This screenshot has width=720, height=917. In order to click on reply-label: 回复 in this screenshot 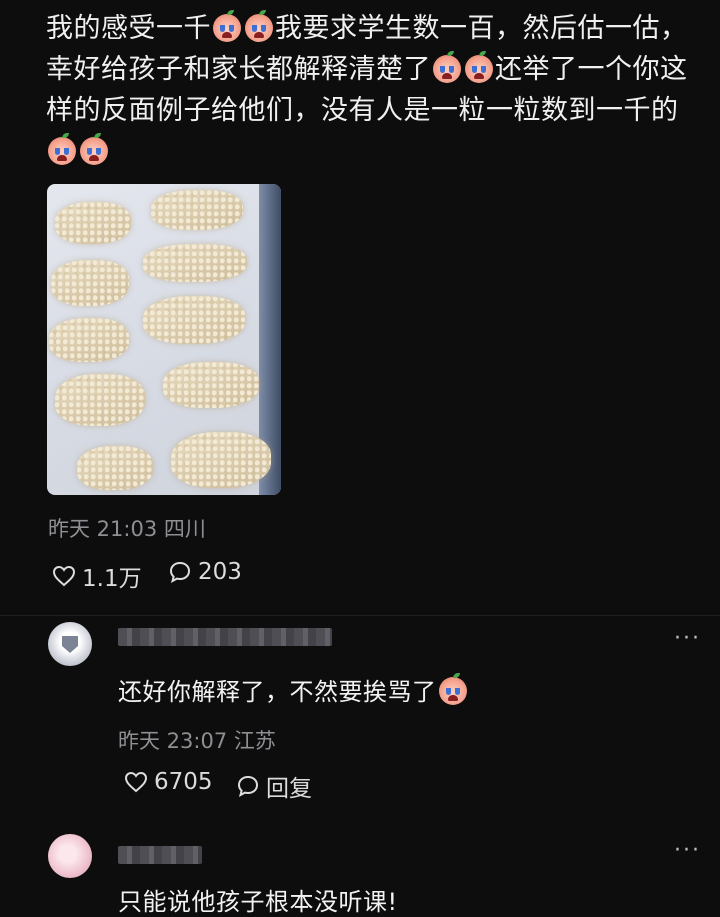, I will do `click(289, 789)`.